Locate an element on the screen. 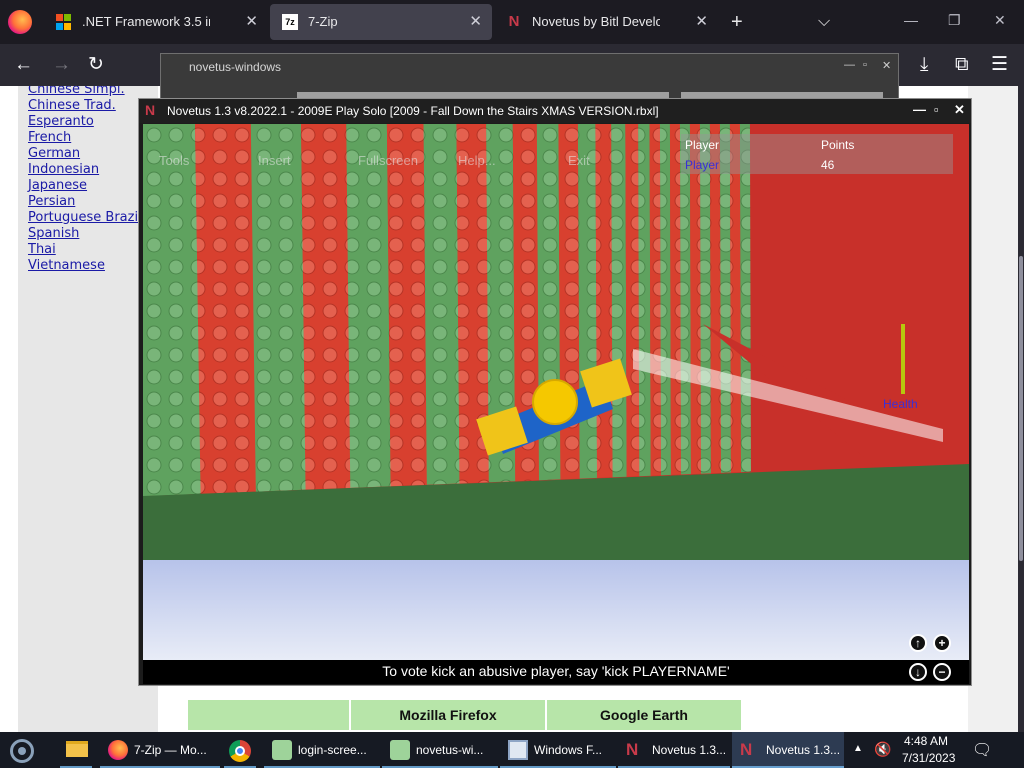  new-tab-button: + is located at coordinates (737, 22).